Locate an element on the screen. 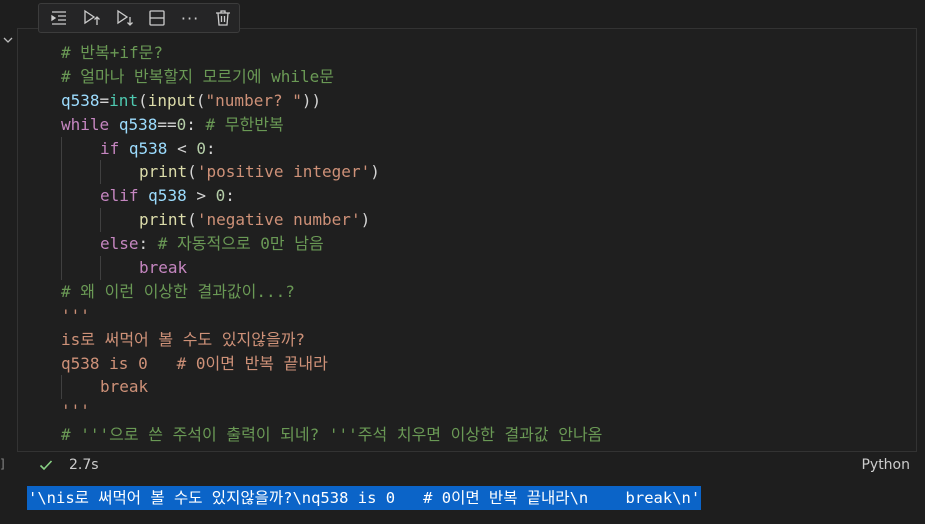  code-line-4: while q538==0: # 무한반복 is located at coordinates (331, 125).